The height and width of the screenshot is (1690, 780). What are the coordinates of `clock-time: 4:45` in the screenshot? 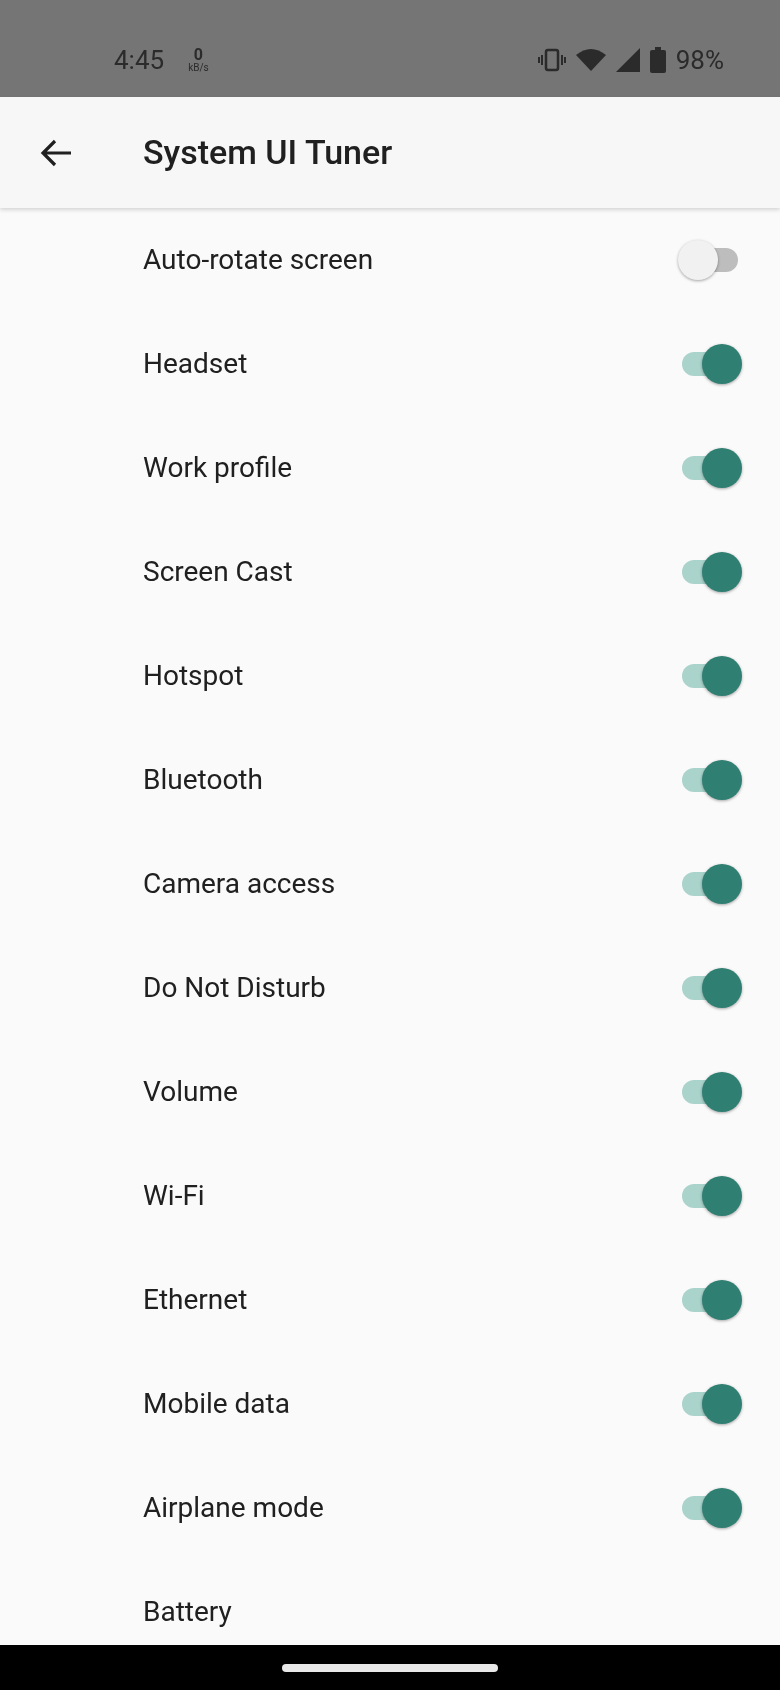 It's located at (139, 60).